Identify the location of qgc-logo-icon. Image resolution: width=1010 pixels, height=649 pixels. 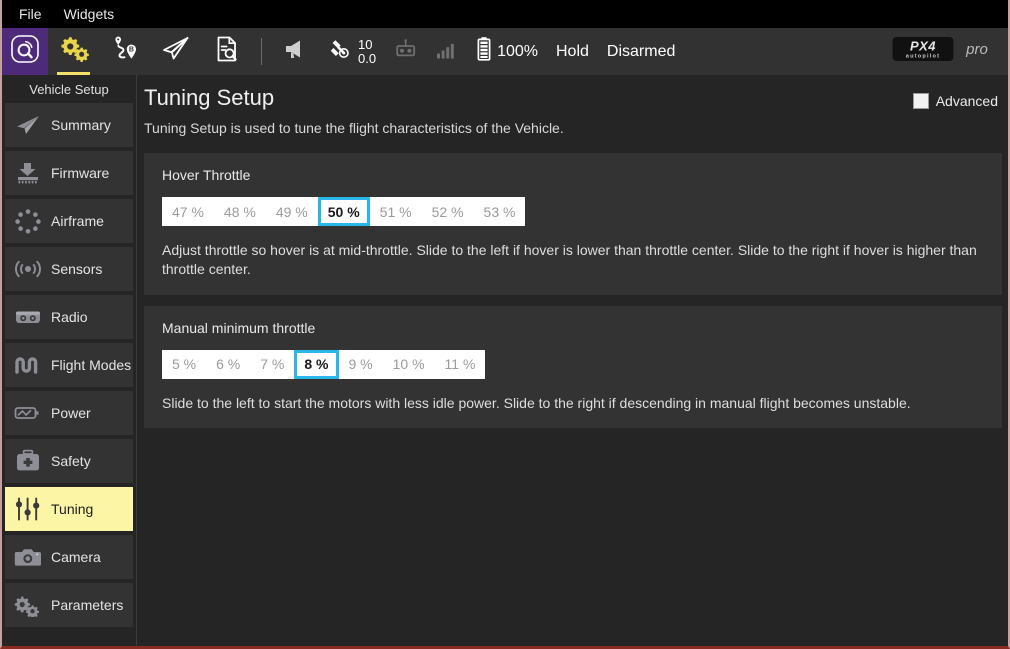
(25, 51).